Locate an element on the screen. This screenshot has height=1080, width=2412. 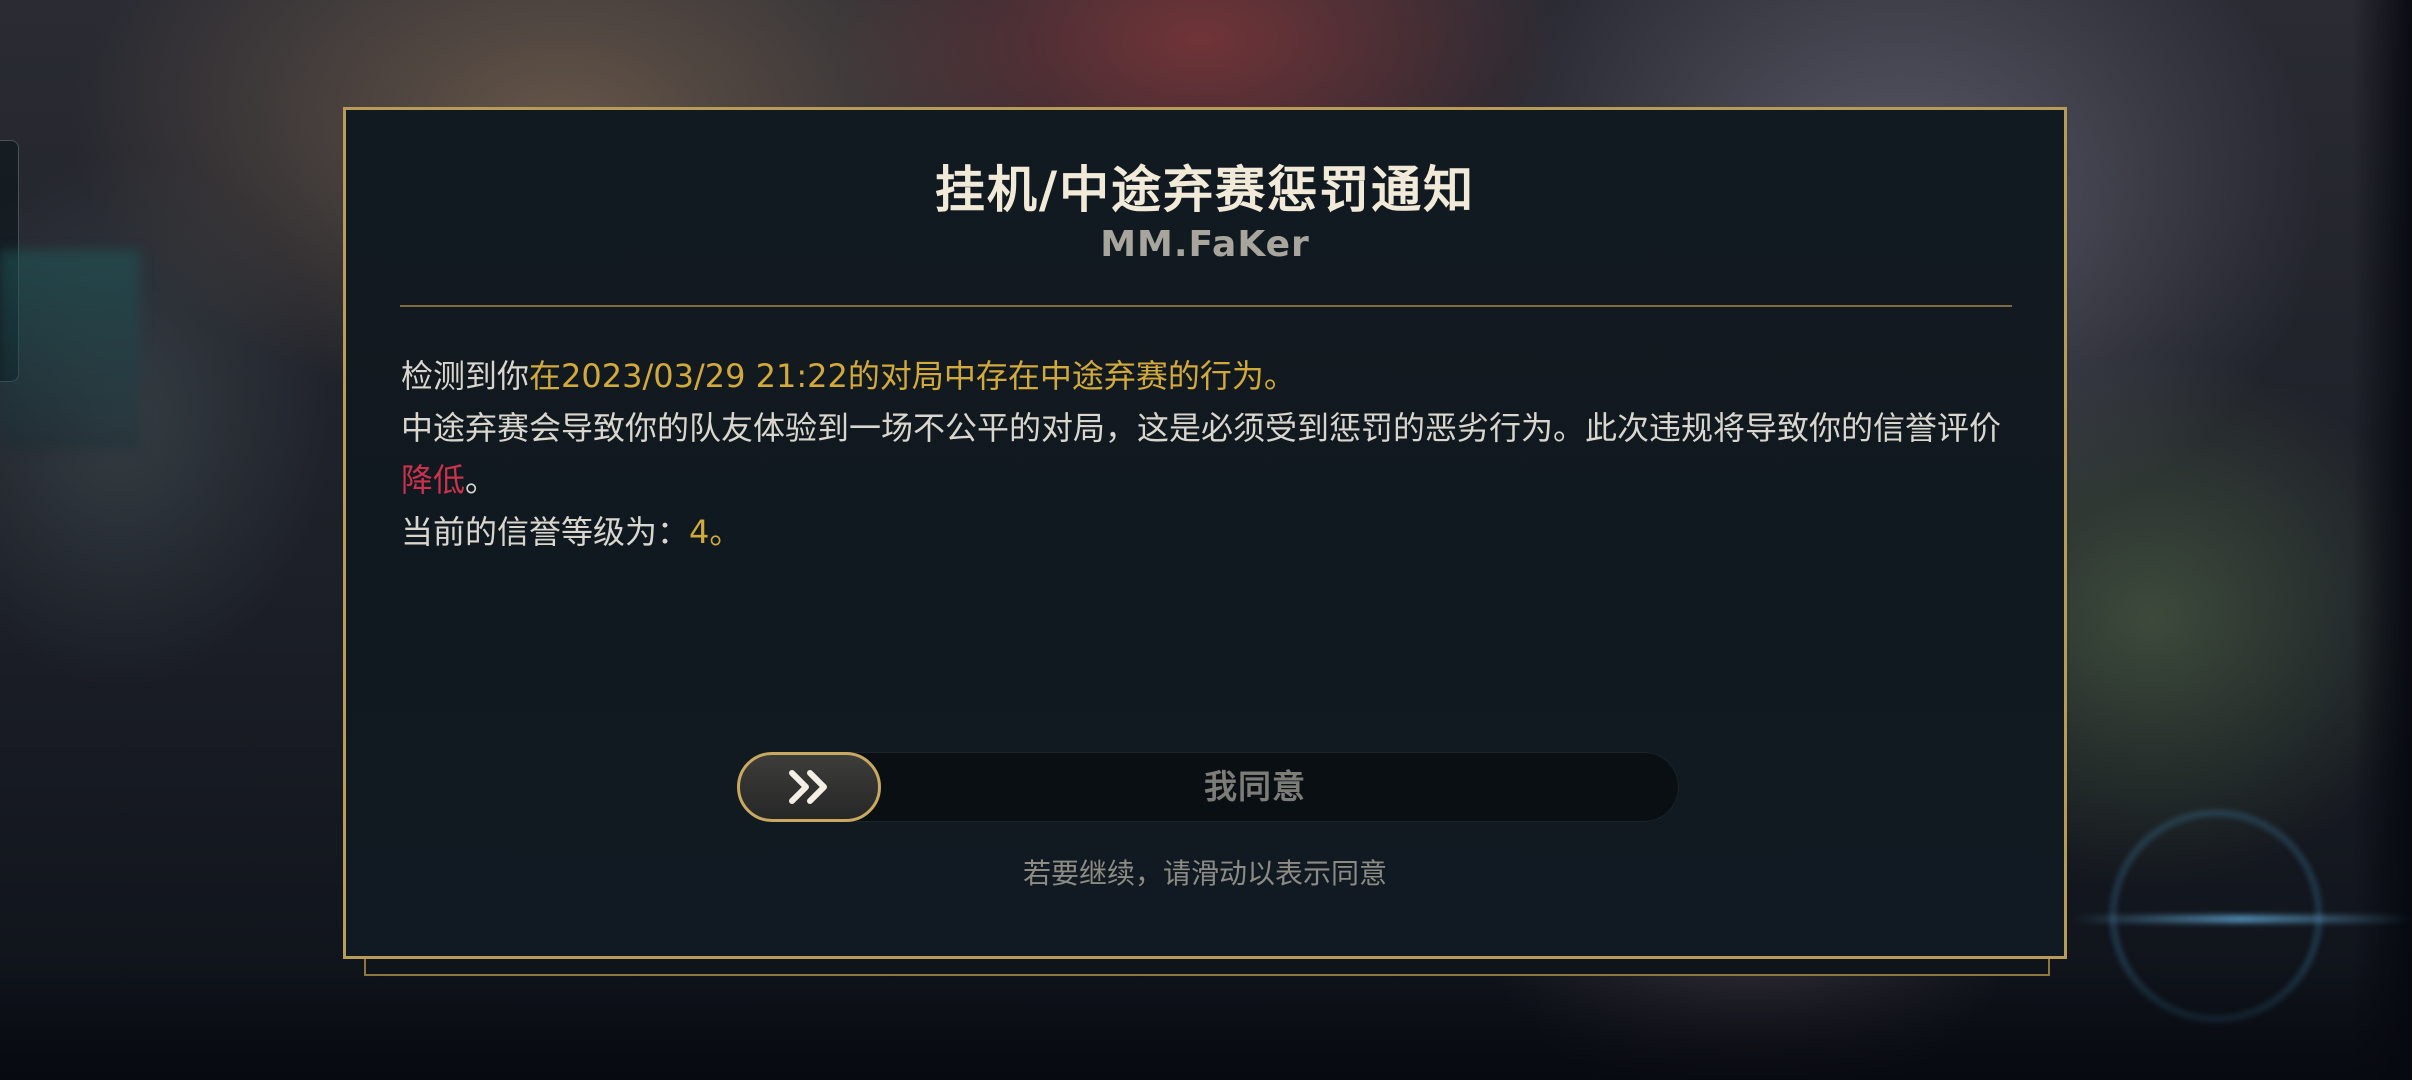
detection-prefix: 检测到你 is located at coordinates (465, 376).